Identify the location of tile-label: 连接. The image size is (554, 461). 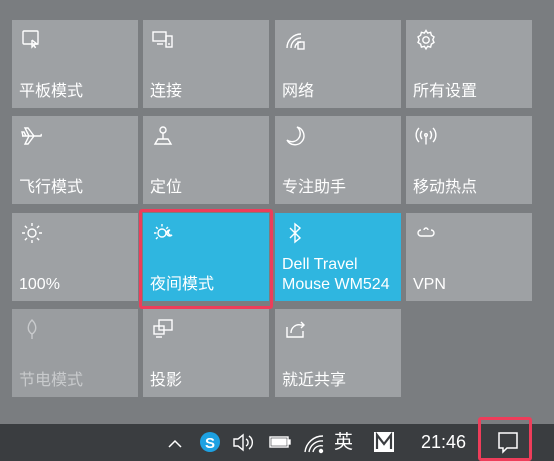
(166, 91).